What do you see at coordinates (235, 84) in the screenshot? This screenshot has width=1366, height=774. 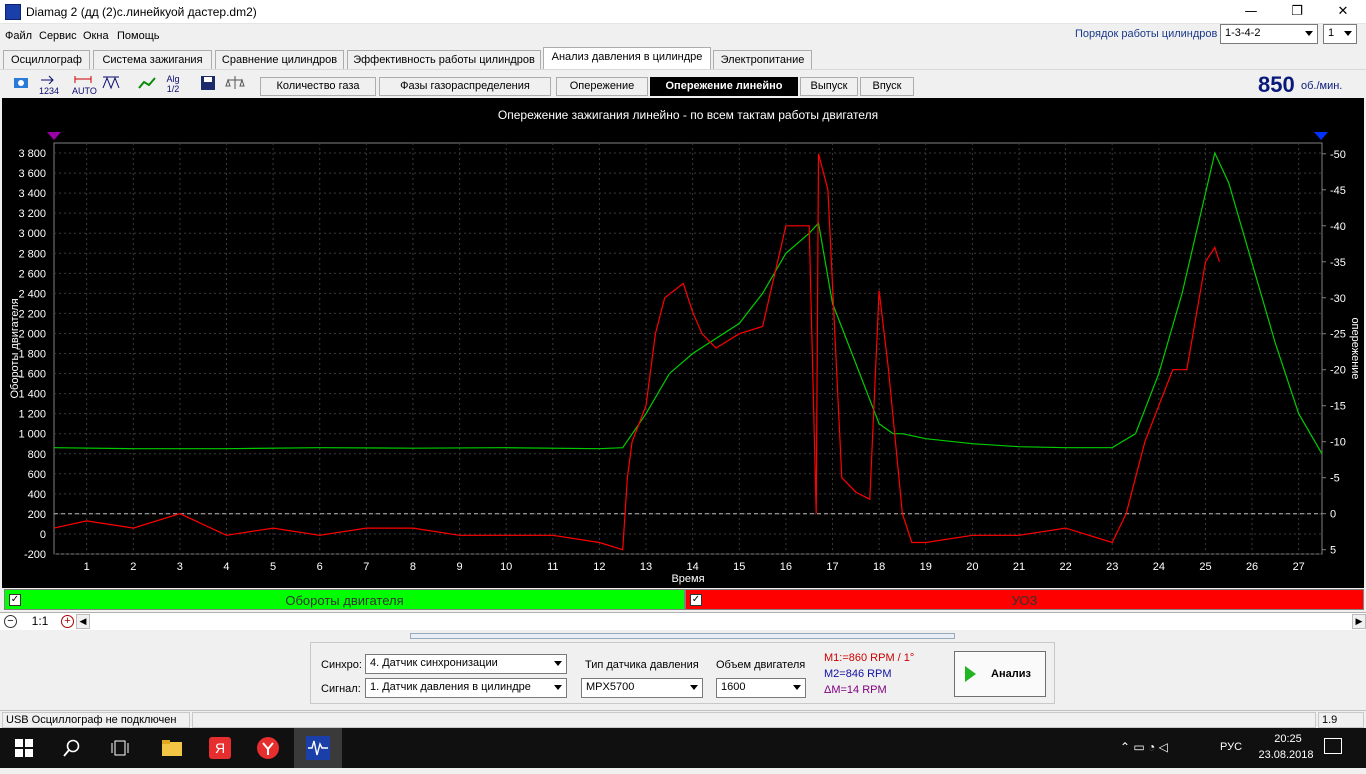 I see `balance-icon` at bounding box center [235, 84].